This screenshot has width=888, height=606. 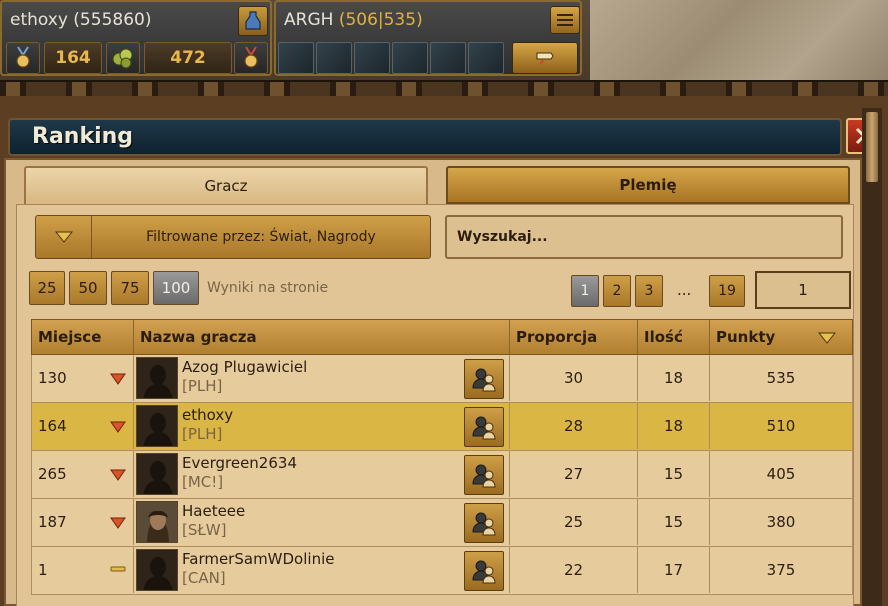 I want to click on count-value: 17, so click(x=673, y=570).